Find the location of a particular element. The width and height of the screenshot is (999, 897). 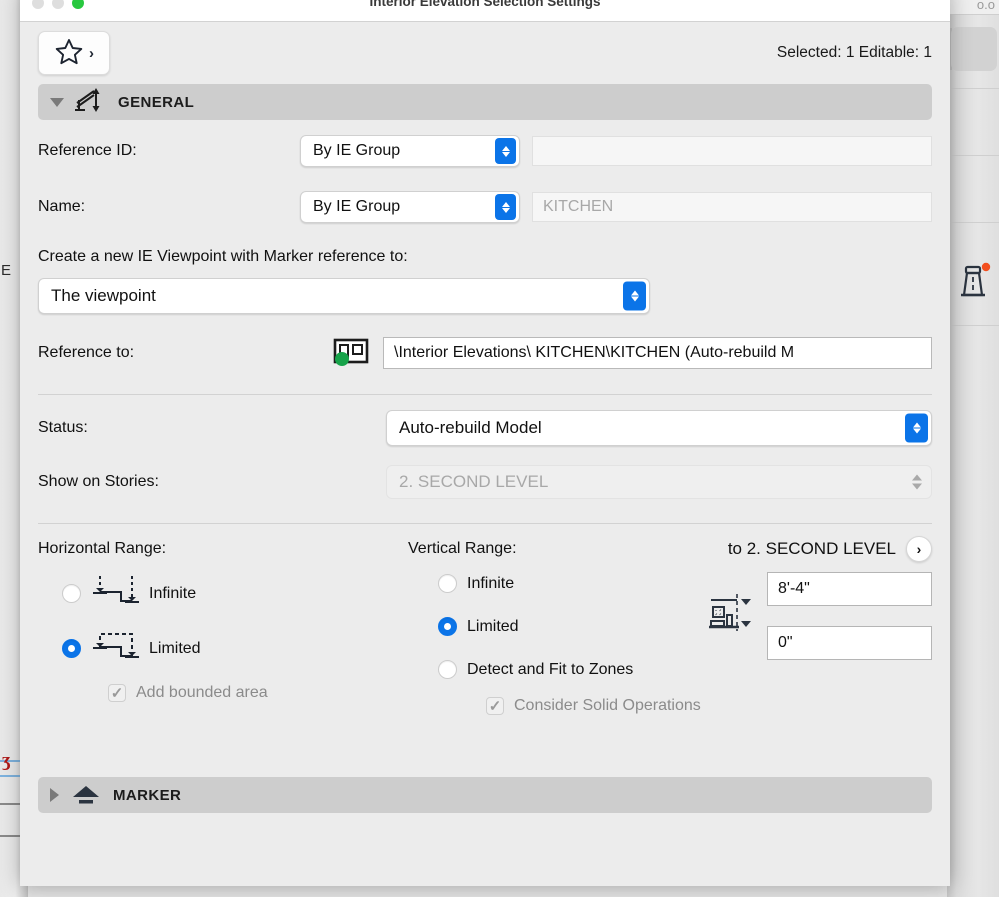

vertical-infinite-label: Infinite is located at coordinates (491, 583).